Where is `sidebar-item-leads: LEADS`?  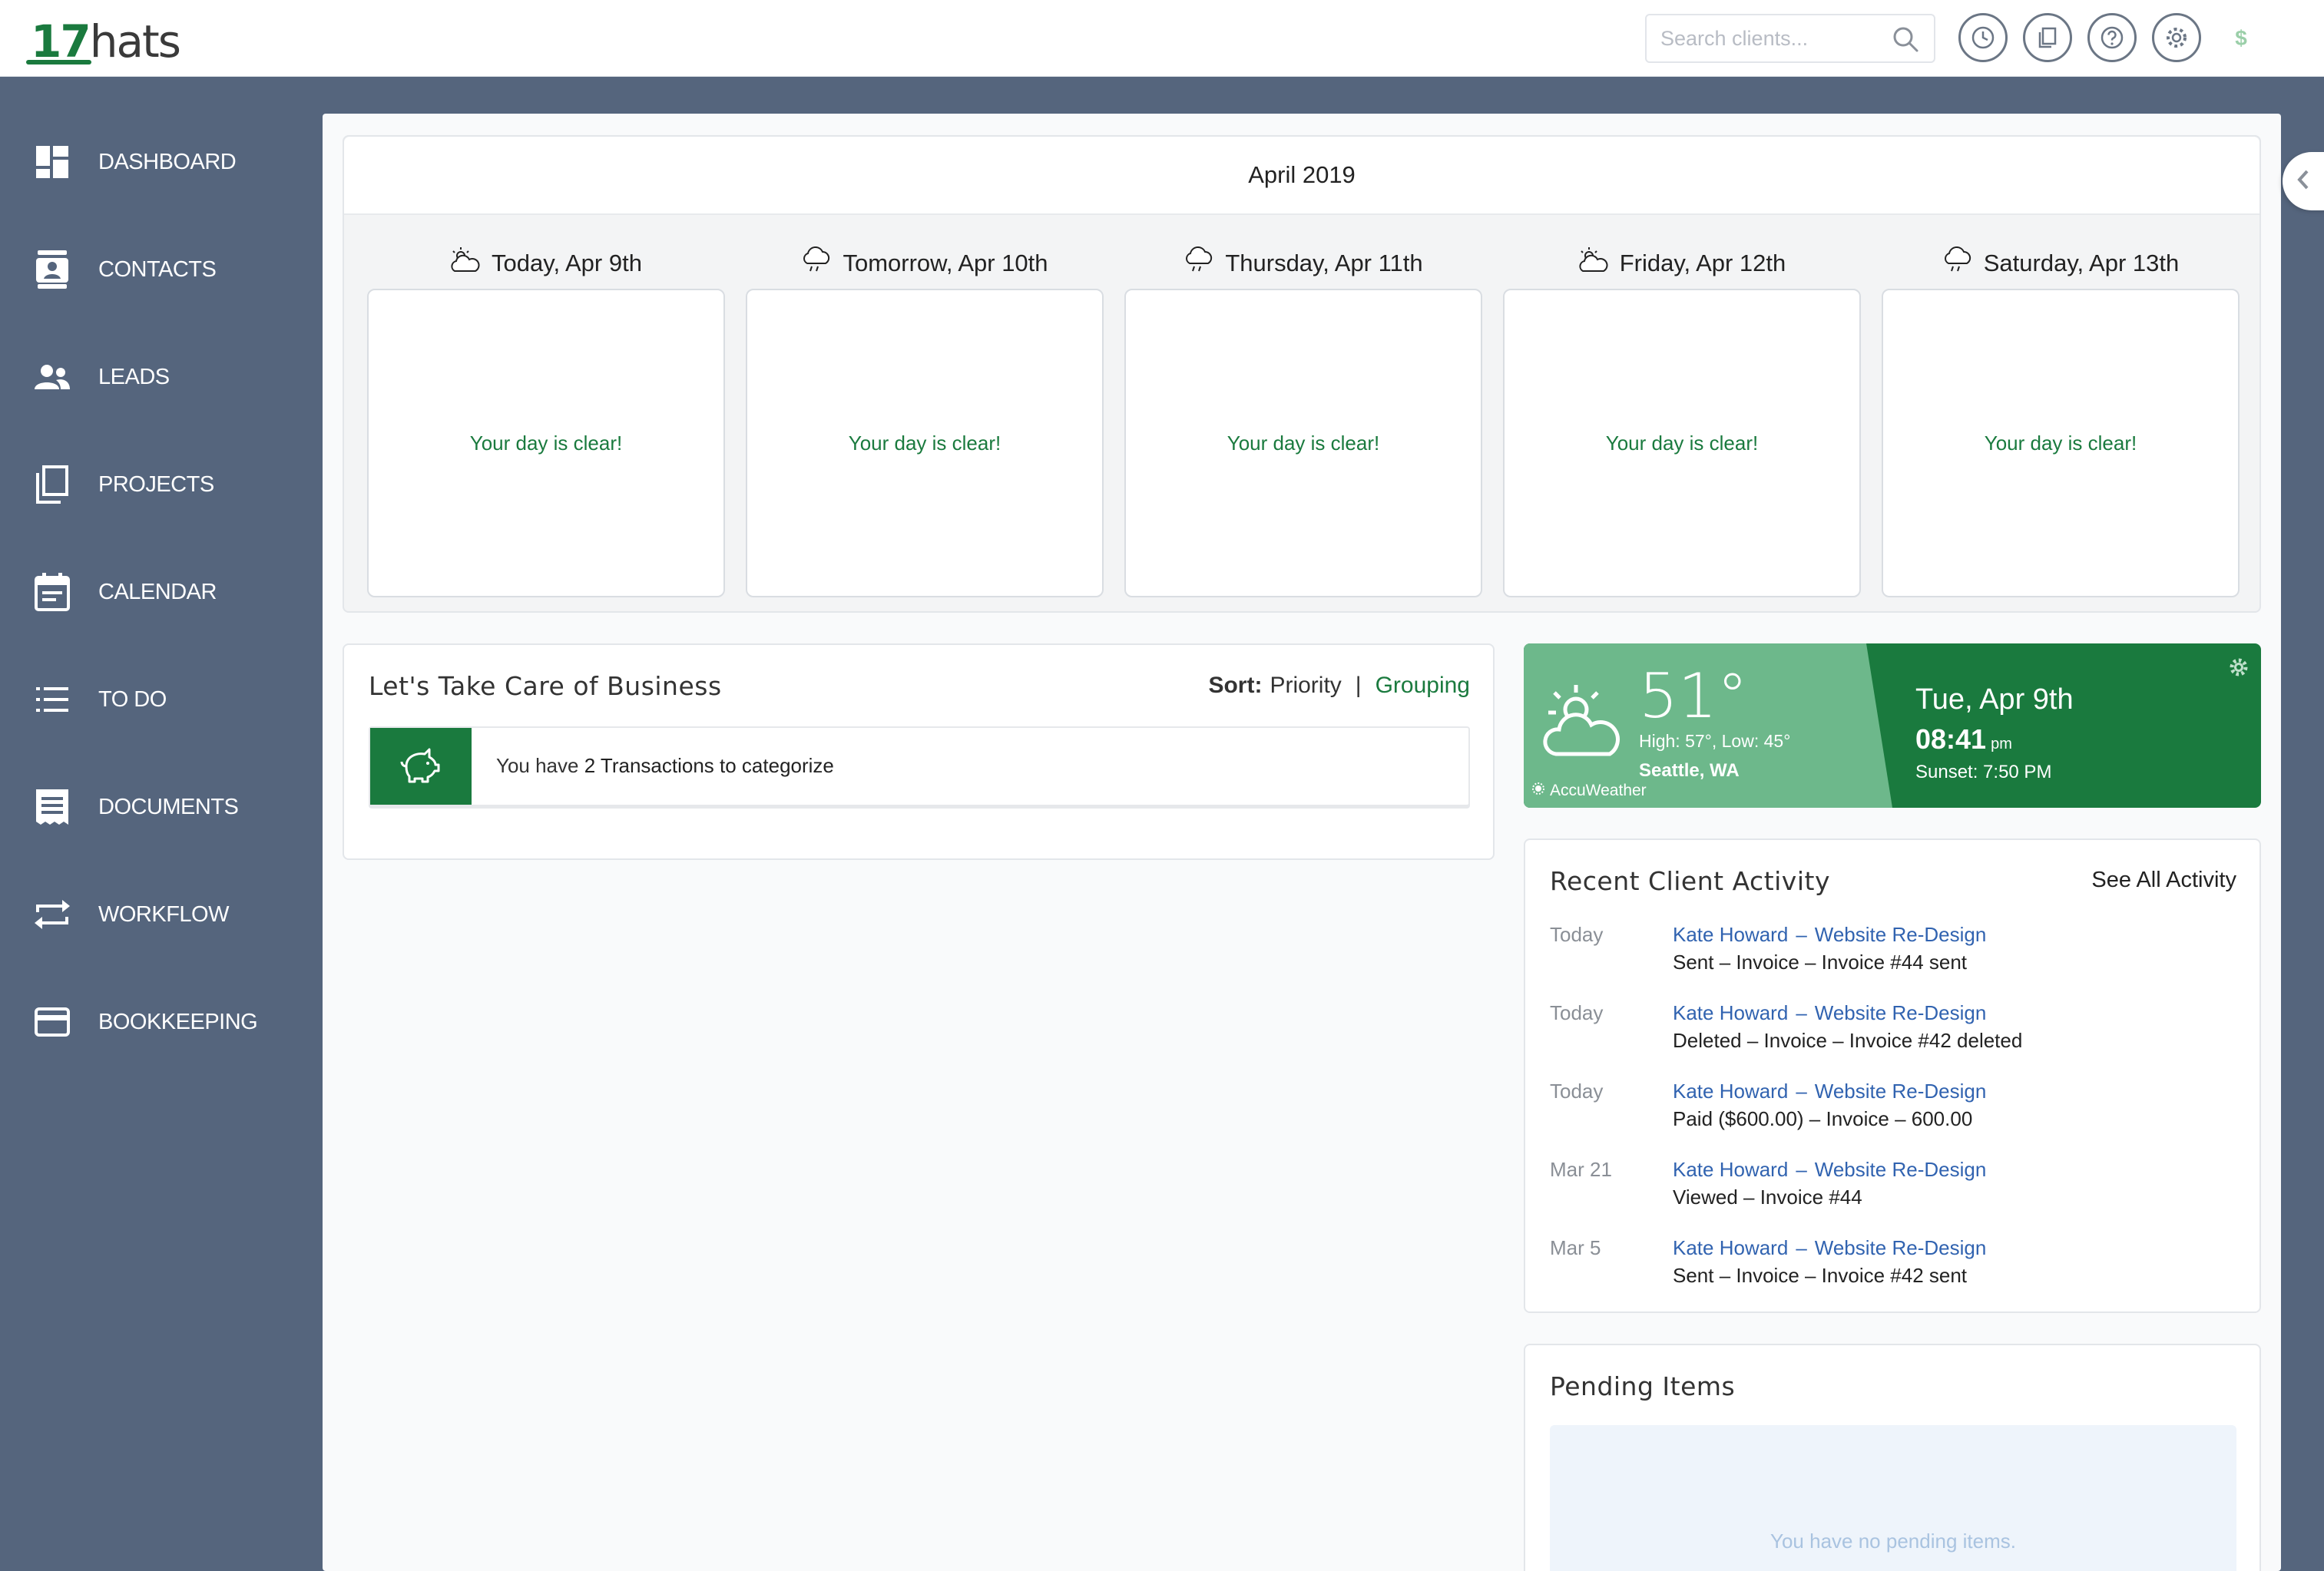
sidebar-item-leads: LEADS is located at coordinates (161, 377).